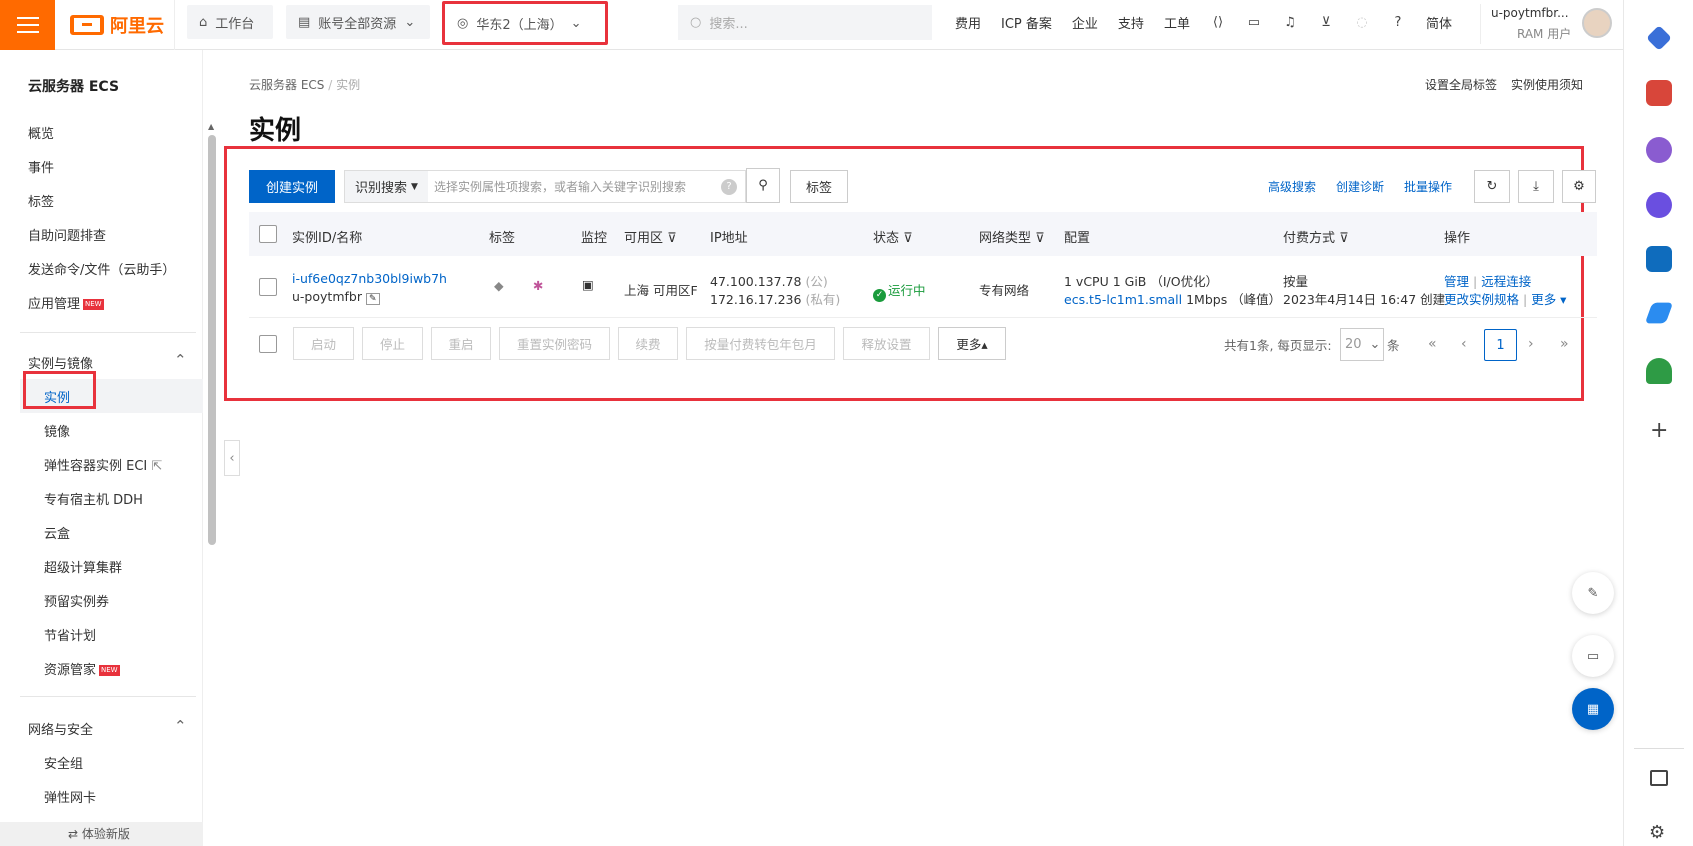  What do you see at coordinates (1593, 656) in the screenshot?
I see `chat-float-button: ▭` at bounding box center [1593, 656].